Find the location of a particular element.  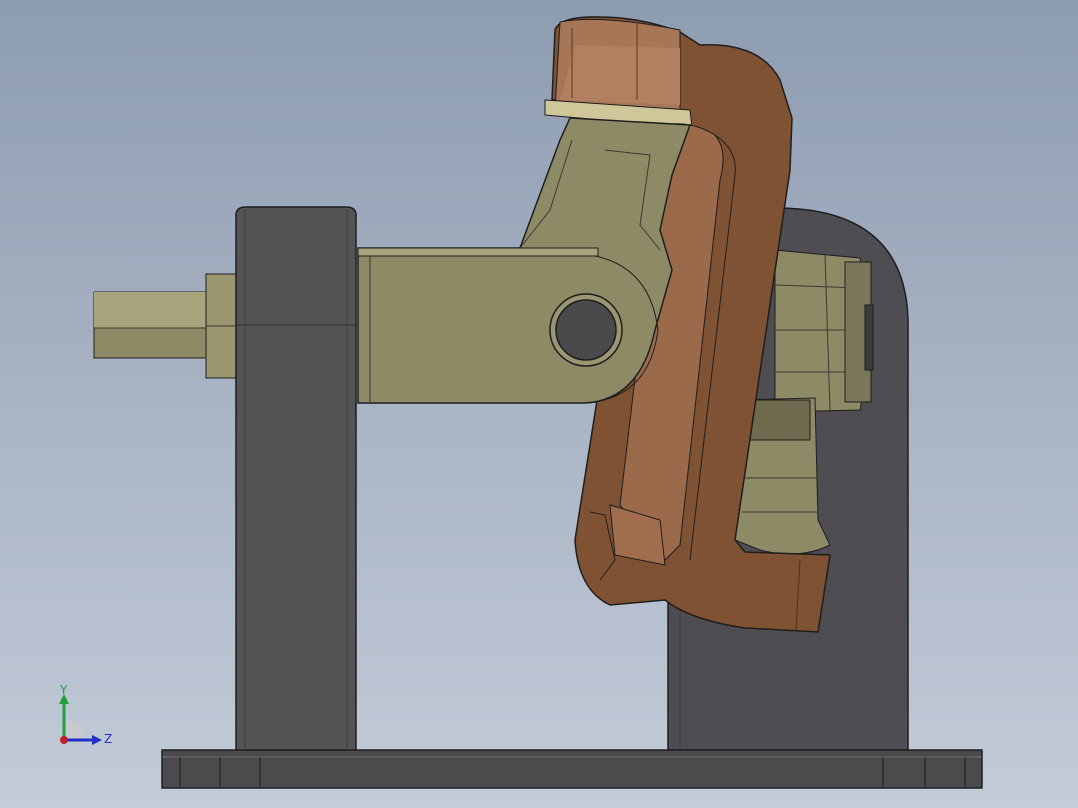

triad-z-arrowhead is located at coordinates (97, 740).